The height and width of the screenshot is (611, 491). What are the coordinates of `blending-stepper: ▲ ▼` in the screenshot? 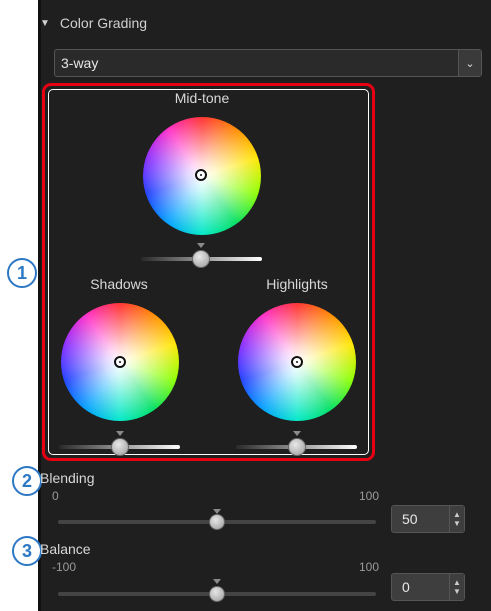 It's located at (456, 519).